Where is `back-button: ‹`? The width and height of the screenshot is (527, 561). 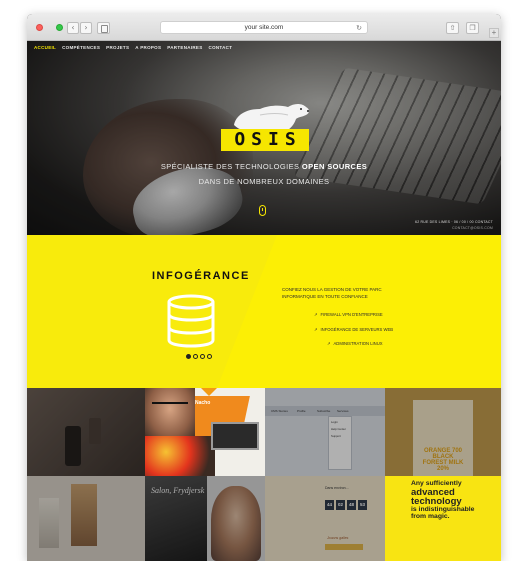
back-button: ‹ is located at coordinates (73, 28).